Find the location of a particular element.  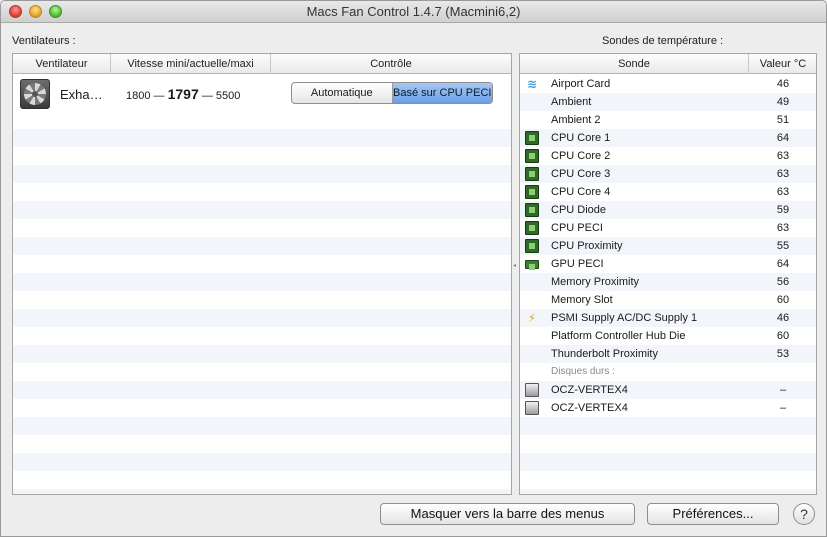

table-row: ⚡ PSMI Supply AC/DC Supply 1 46 is located at coordinates (668, 318).